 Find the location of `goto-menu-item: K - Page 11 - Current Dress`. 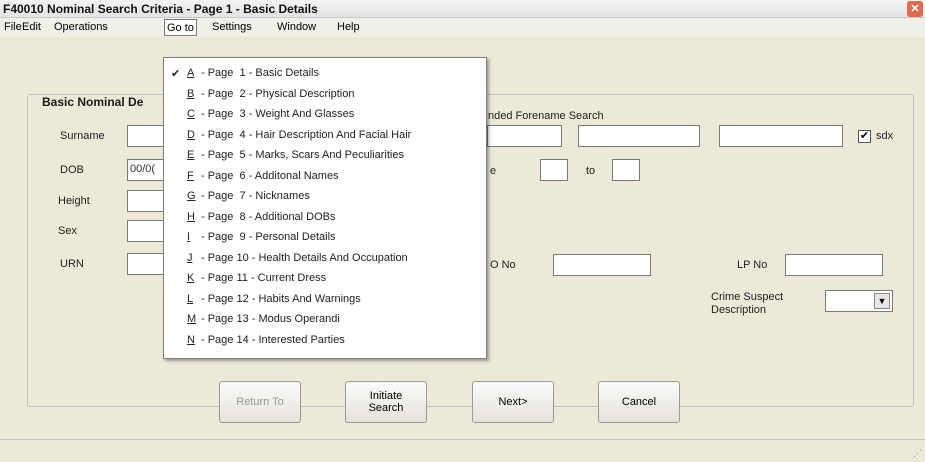

goto-menu-item: K - Page 11 - Current Dress is located at coordinates (325, 278).